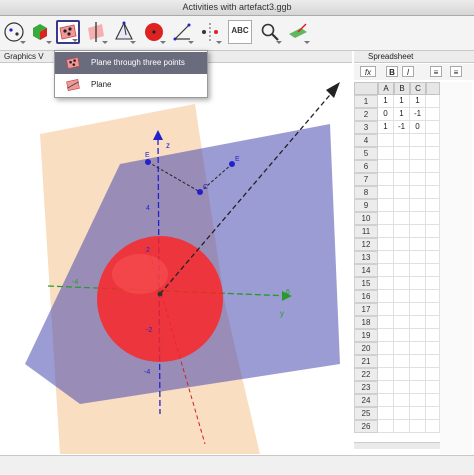 The image size is (474, 475). I want to click on row-header: 3, so click(366, 127).